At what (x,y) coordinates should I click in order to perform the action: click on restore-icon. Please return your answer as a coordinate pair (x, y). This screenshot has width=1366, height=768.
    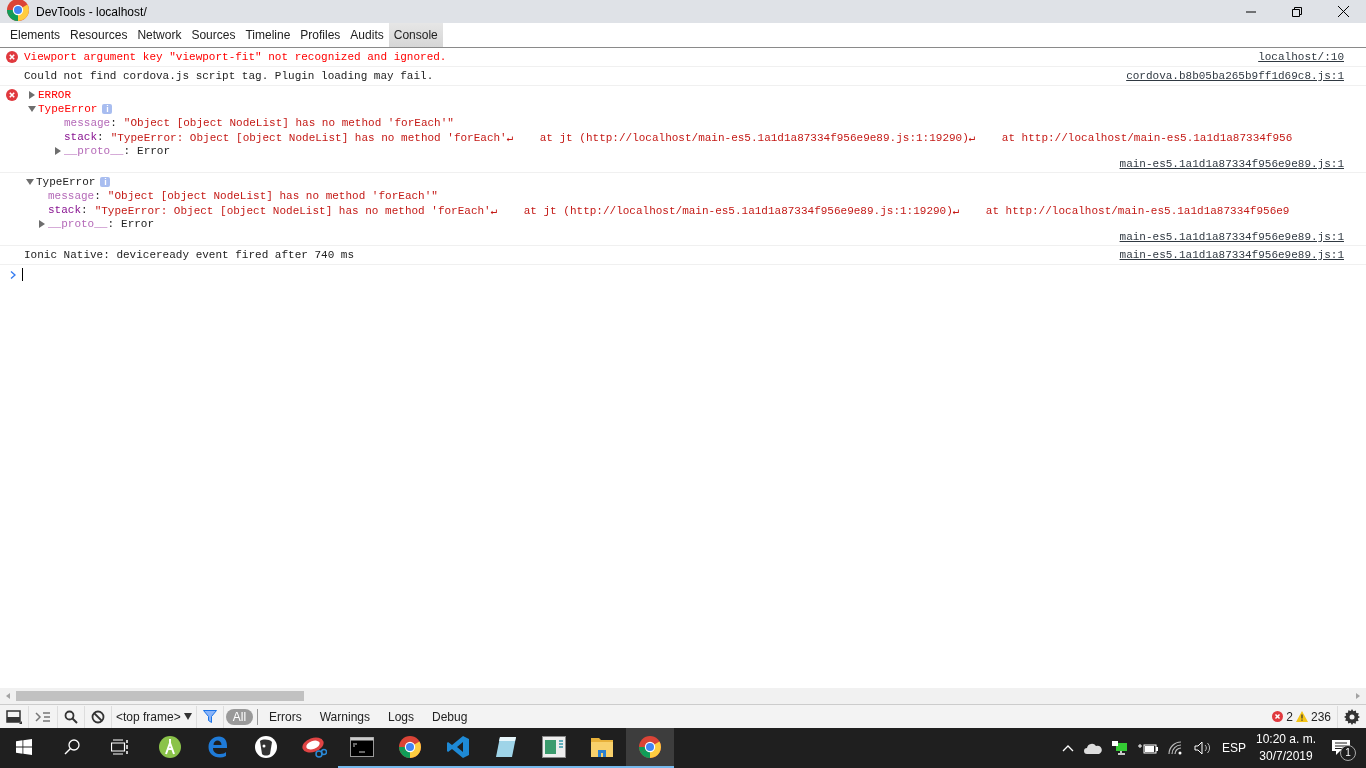
    Looking at the image, I should click on (1297, 11).